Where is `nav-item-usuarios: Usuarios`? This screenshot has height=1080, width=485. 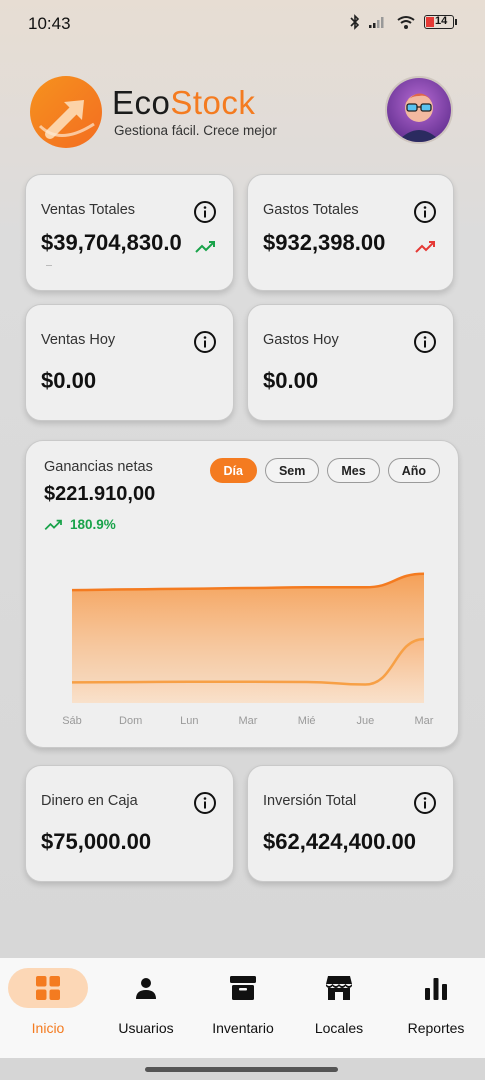
nav-item-usuarios: Usuarios is located at coordinates (146, 1008).